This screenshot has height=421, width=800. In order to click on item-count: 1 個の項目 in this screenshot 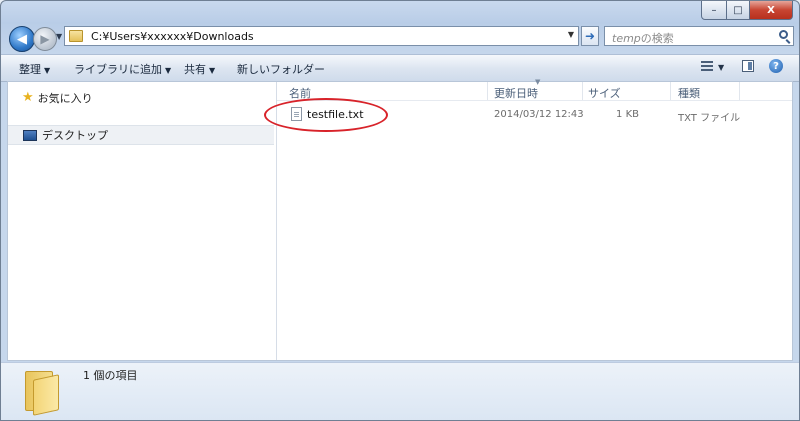, I will do `click(110, 375)`.